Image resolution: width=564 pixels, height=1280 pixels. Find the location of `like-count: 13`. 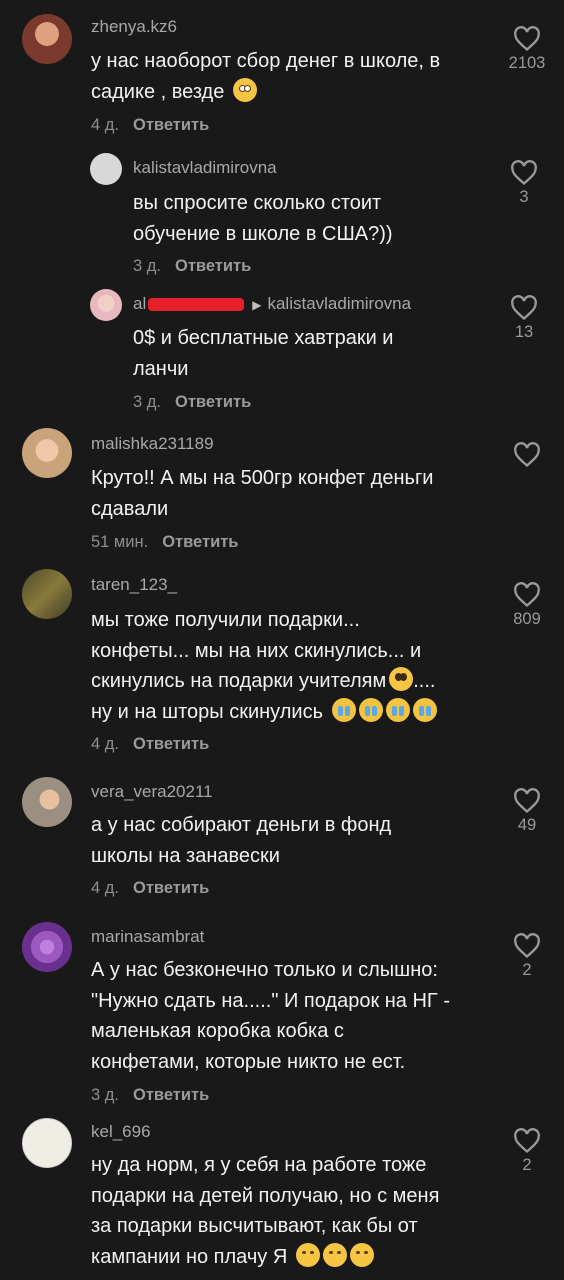

like-count: 13 is located at coordinates (524, 332).